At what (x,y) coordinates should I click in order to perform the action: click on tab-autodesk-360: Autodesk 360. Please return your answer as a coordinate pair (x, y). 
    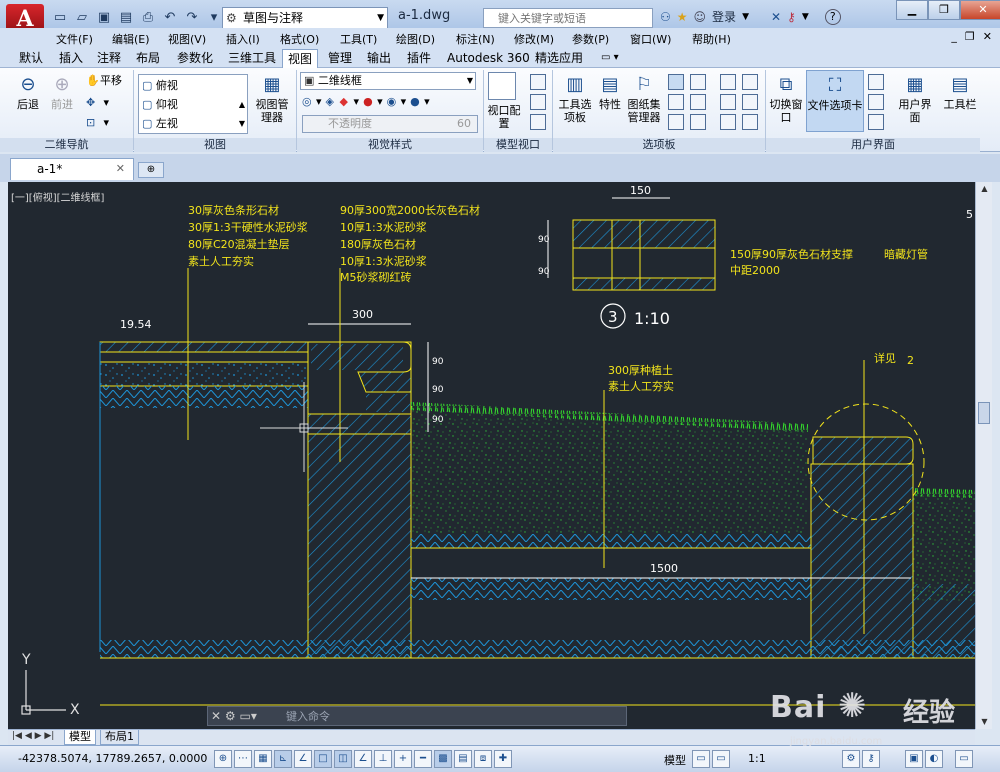
    Looking at the image, I should click on (488, 58).